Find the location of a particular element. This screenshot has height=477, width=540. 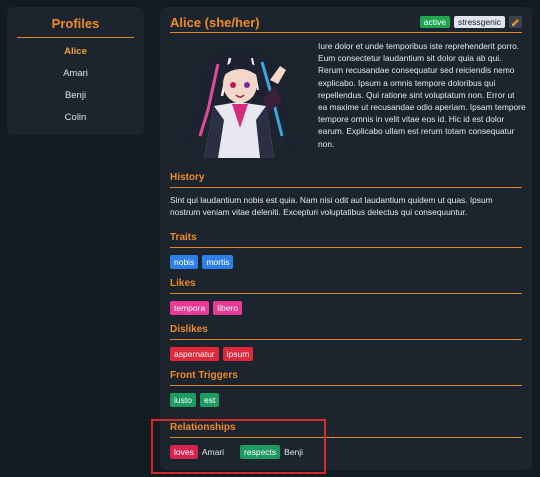

pencil-icon is located at coordinates (515, 22).